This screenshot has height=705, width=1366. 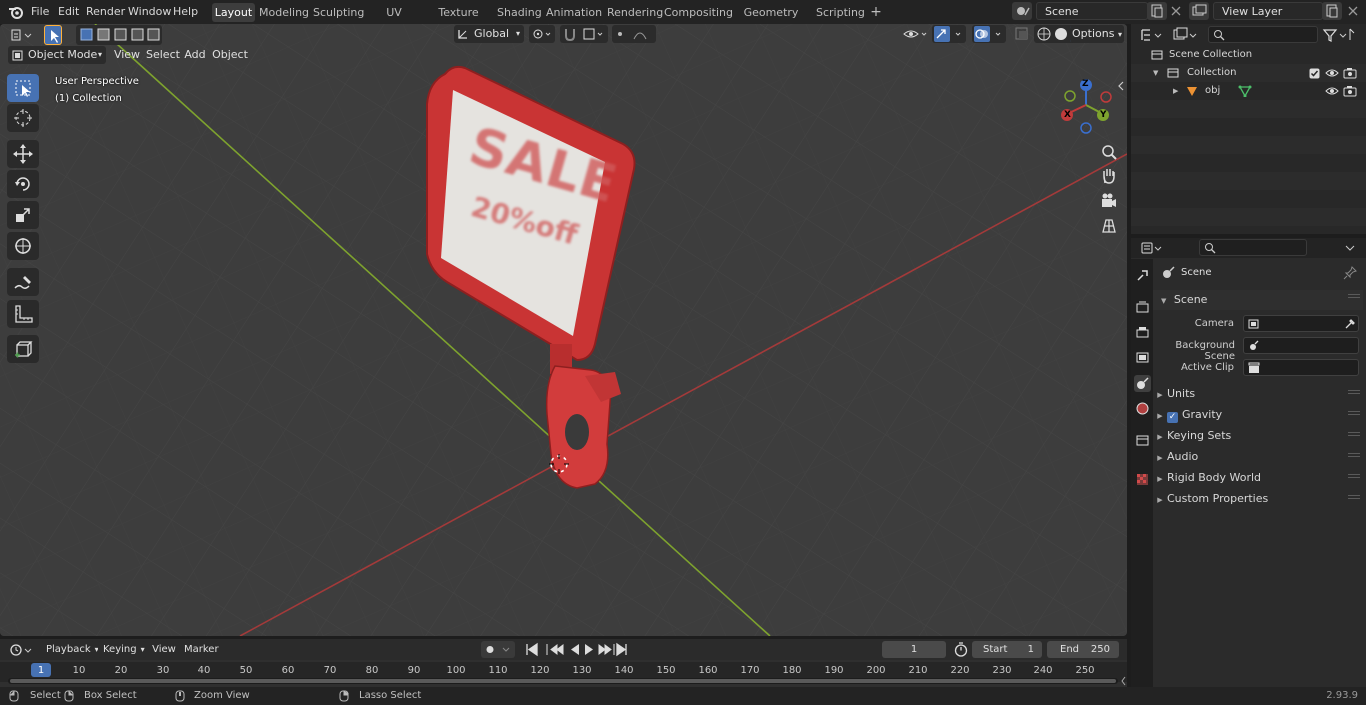 What do you see at coordinates (1339, 35) in the screenshot?
I see `filter-icon` at bounding box center [1339, 35].